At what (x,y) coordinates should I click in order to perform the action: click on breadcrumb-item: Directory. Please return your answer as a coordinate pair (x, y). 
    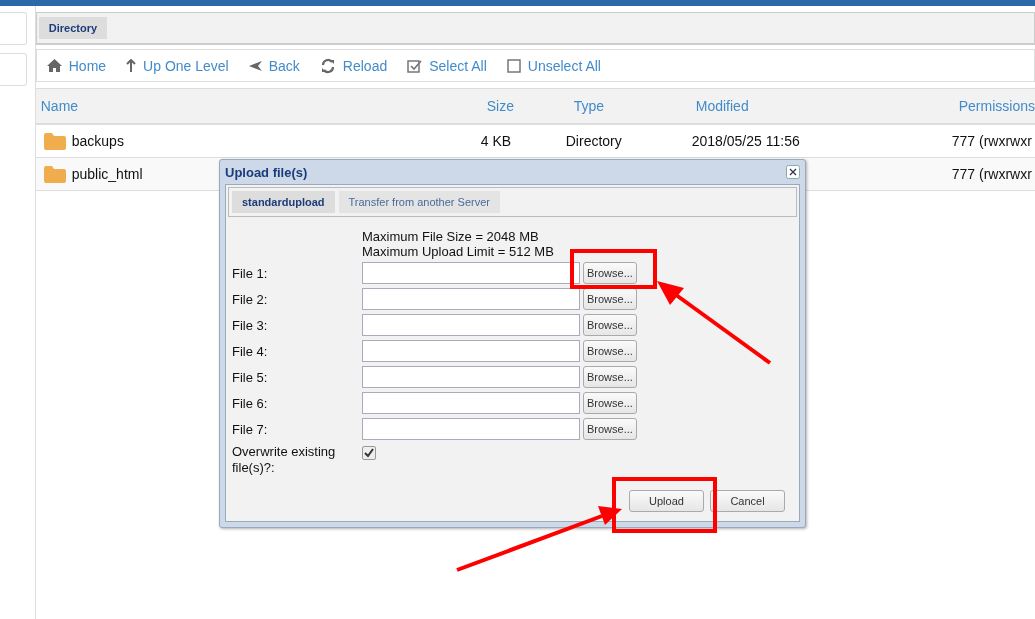
    Looking at the image, I should click on (73, 28).